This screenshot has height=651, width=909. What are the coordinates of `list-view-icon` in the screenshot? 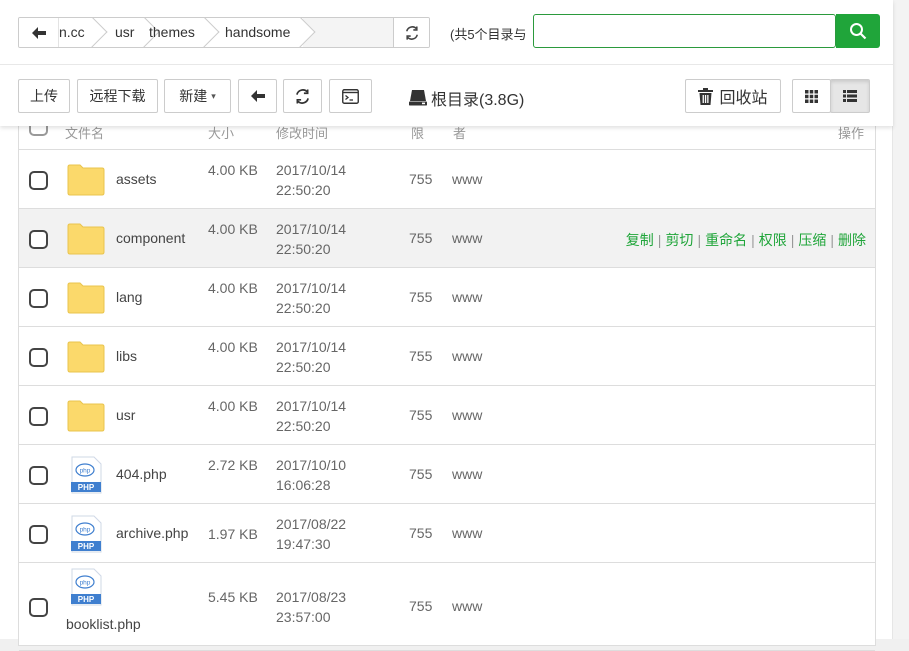 It's located at (850, 96).